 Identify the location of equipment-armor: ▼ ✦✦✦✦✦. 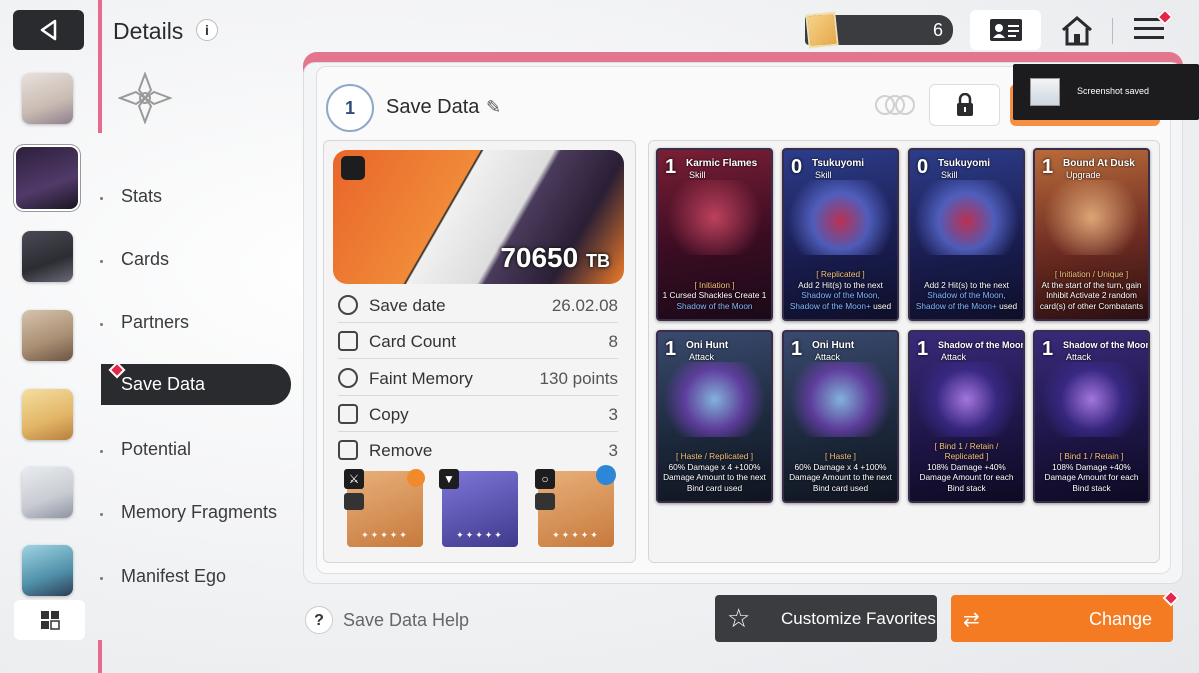
(478, 508).